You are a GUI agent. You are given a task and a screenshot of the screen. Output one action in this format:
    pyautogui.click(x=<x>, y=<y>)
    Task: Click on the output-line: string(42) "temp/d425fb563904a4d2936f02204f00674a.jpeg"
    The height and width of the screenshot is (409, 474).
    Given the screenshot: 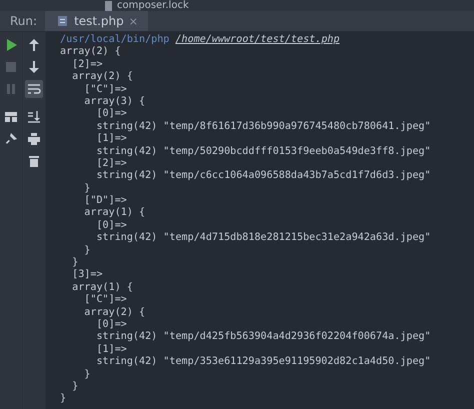 What is the action you would take?
    pyautogui.click(x=263, y=336)
    